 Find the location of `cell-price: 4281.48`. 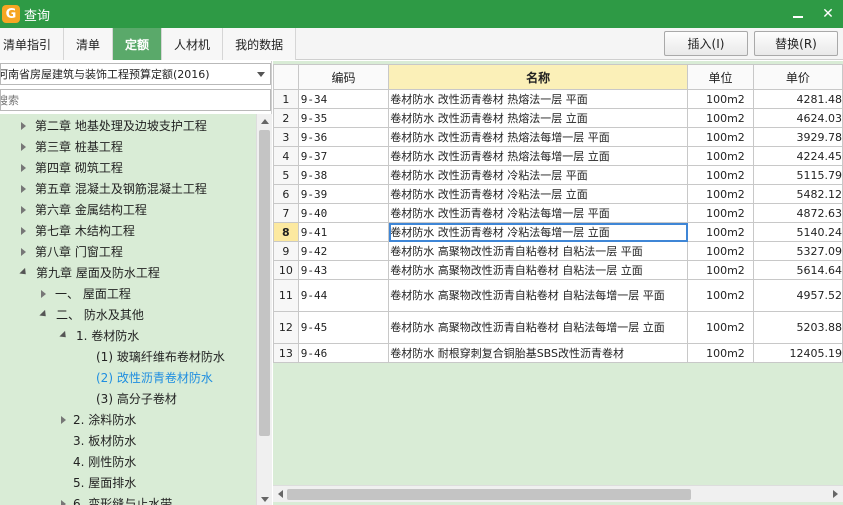

cell-price: 4281.48 is located at coordinates (797, 99).